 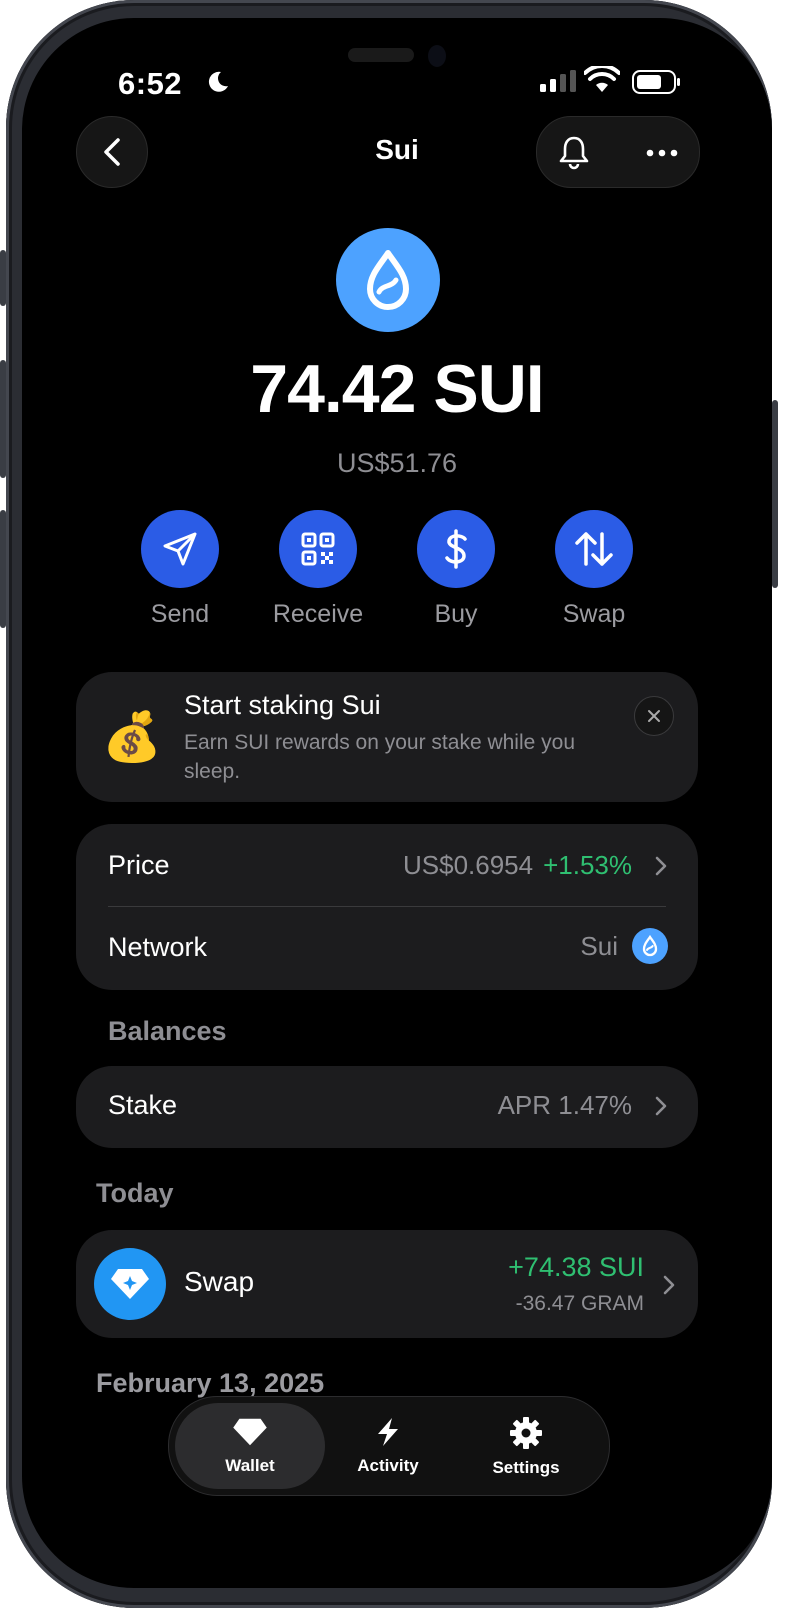 I want to click on receive-label: Receive, so click(x=318, y=614).